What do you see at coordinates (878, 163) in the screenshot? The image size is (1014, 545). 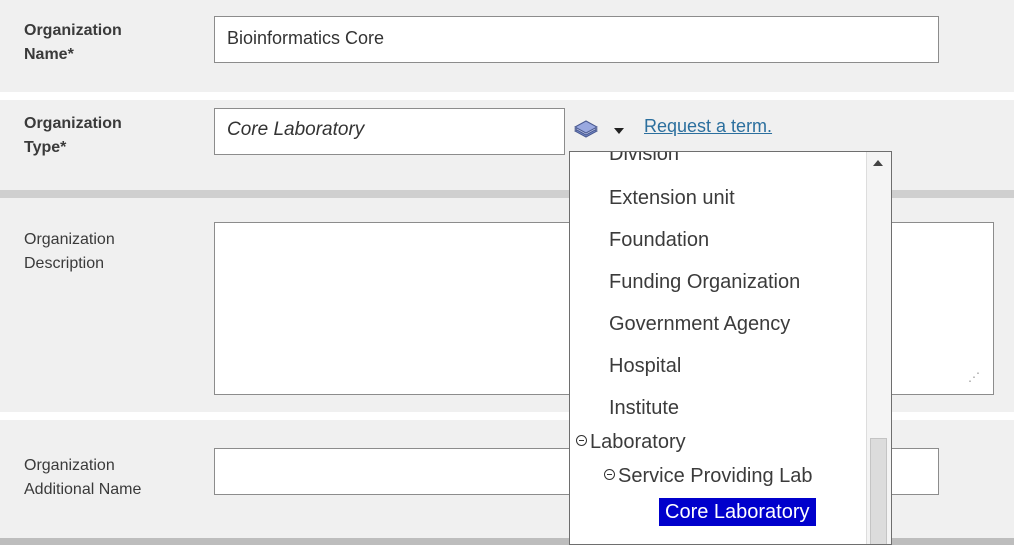 I see `scroll-up-arrow-icon` at bounding box center [878, 163].